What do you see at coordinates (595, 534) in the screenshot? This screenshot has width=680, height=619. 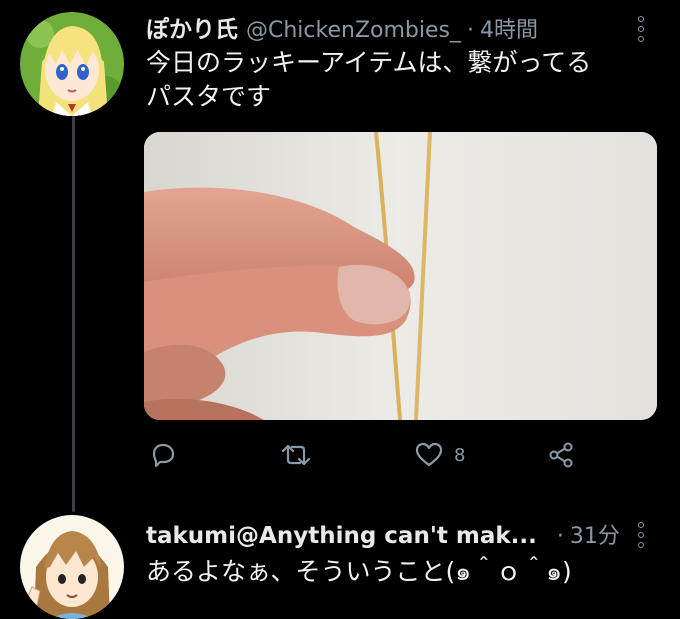 I see `timestamp: 31分` at bounding box center [595, 534].